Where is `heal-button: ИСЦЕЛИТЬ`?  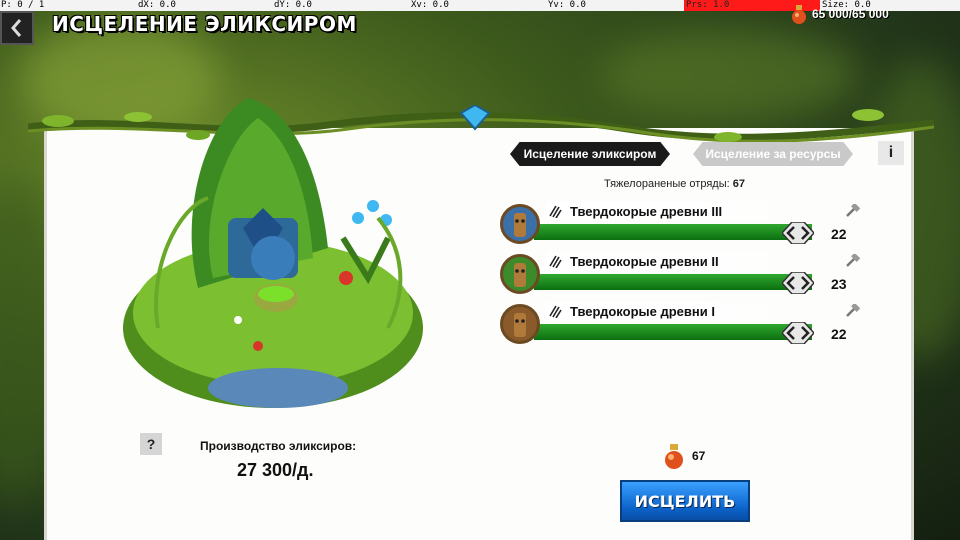
heal-button: ИСЦЕЛИТЬ is located at coordinates (685, 501).